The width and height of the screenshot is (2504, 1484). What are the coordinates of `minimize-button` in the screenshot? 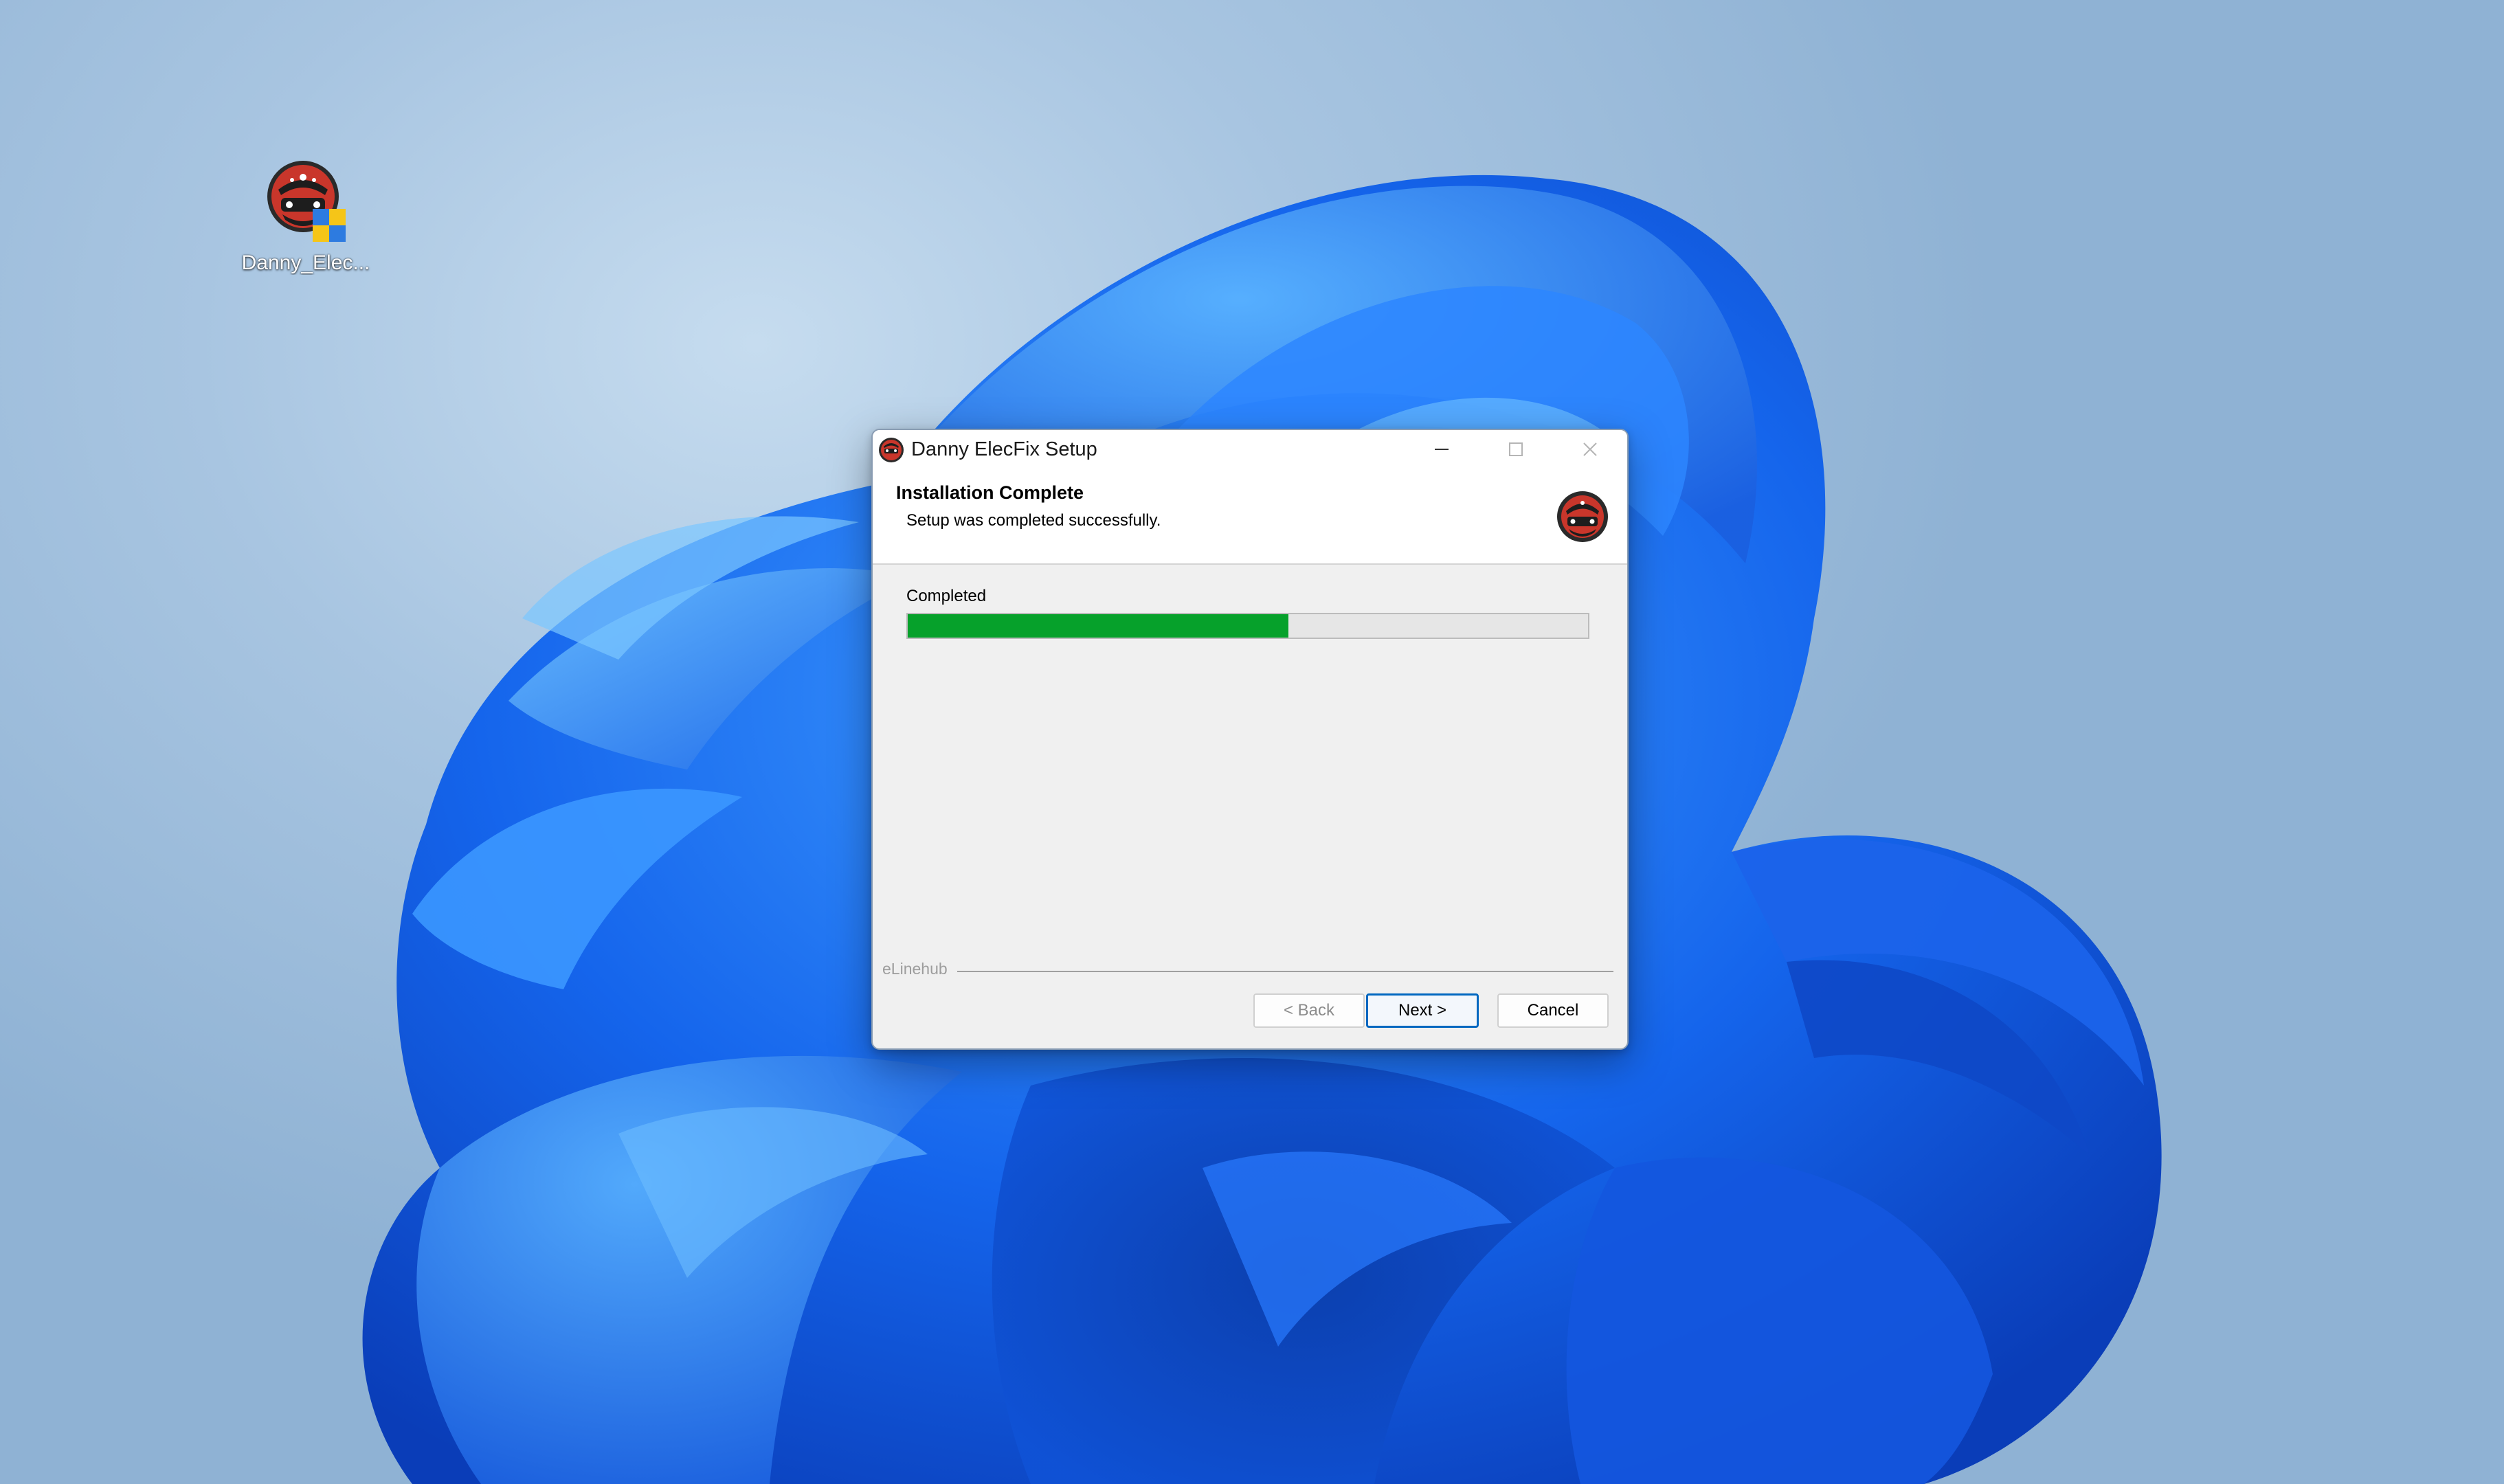 It's located at (1442, 449).